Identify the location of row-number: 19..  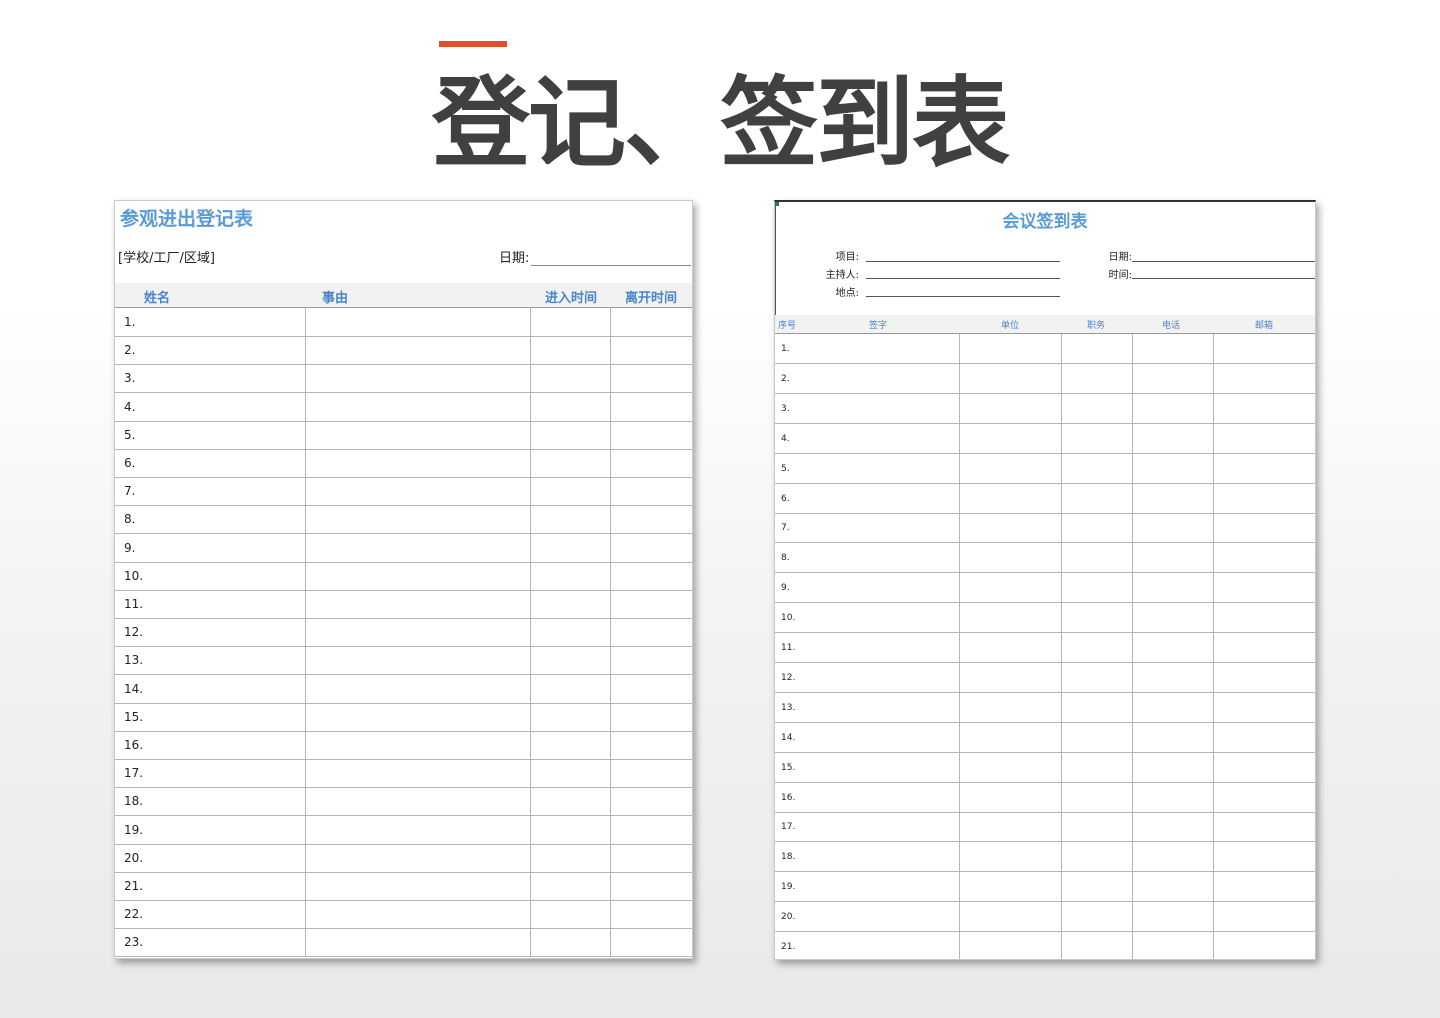
(788, 887).